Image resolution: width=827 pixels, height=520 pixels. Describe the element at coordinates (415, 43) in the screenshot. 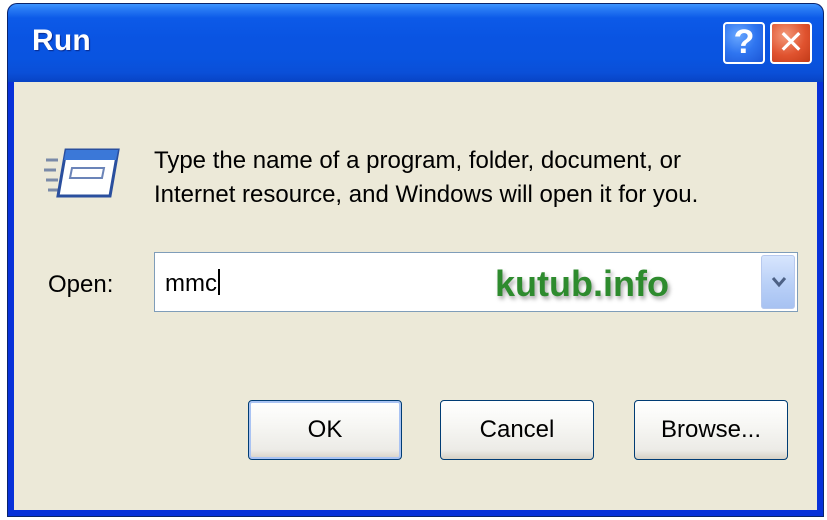

I see `title-bar: Run ? ✕` at that location.